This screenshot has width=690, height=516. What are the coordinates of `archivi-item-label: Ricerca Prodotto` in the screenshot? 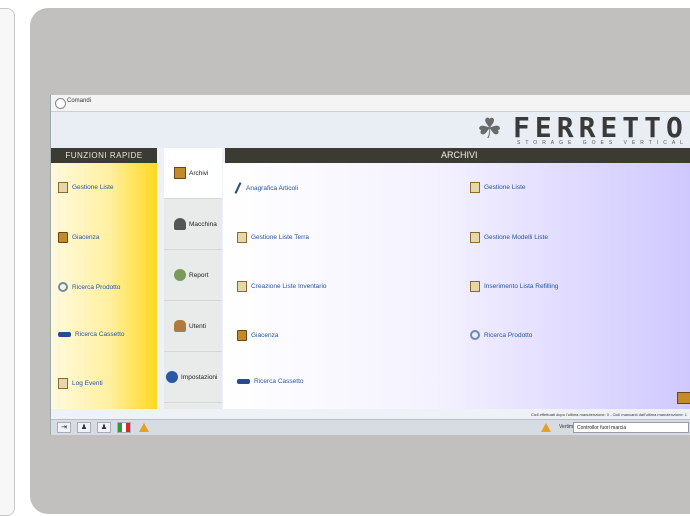 It's located at (508, 335).